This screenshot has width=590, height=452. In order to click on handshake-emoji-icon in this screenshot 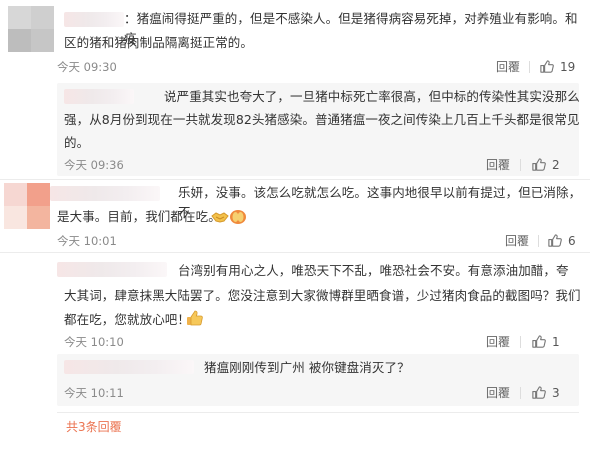, I will do `click(220, 219)`.